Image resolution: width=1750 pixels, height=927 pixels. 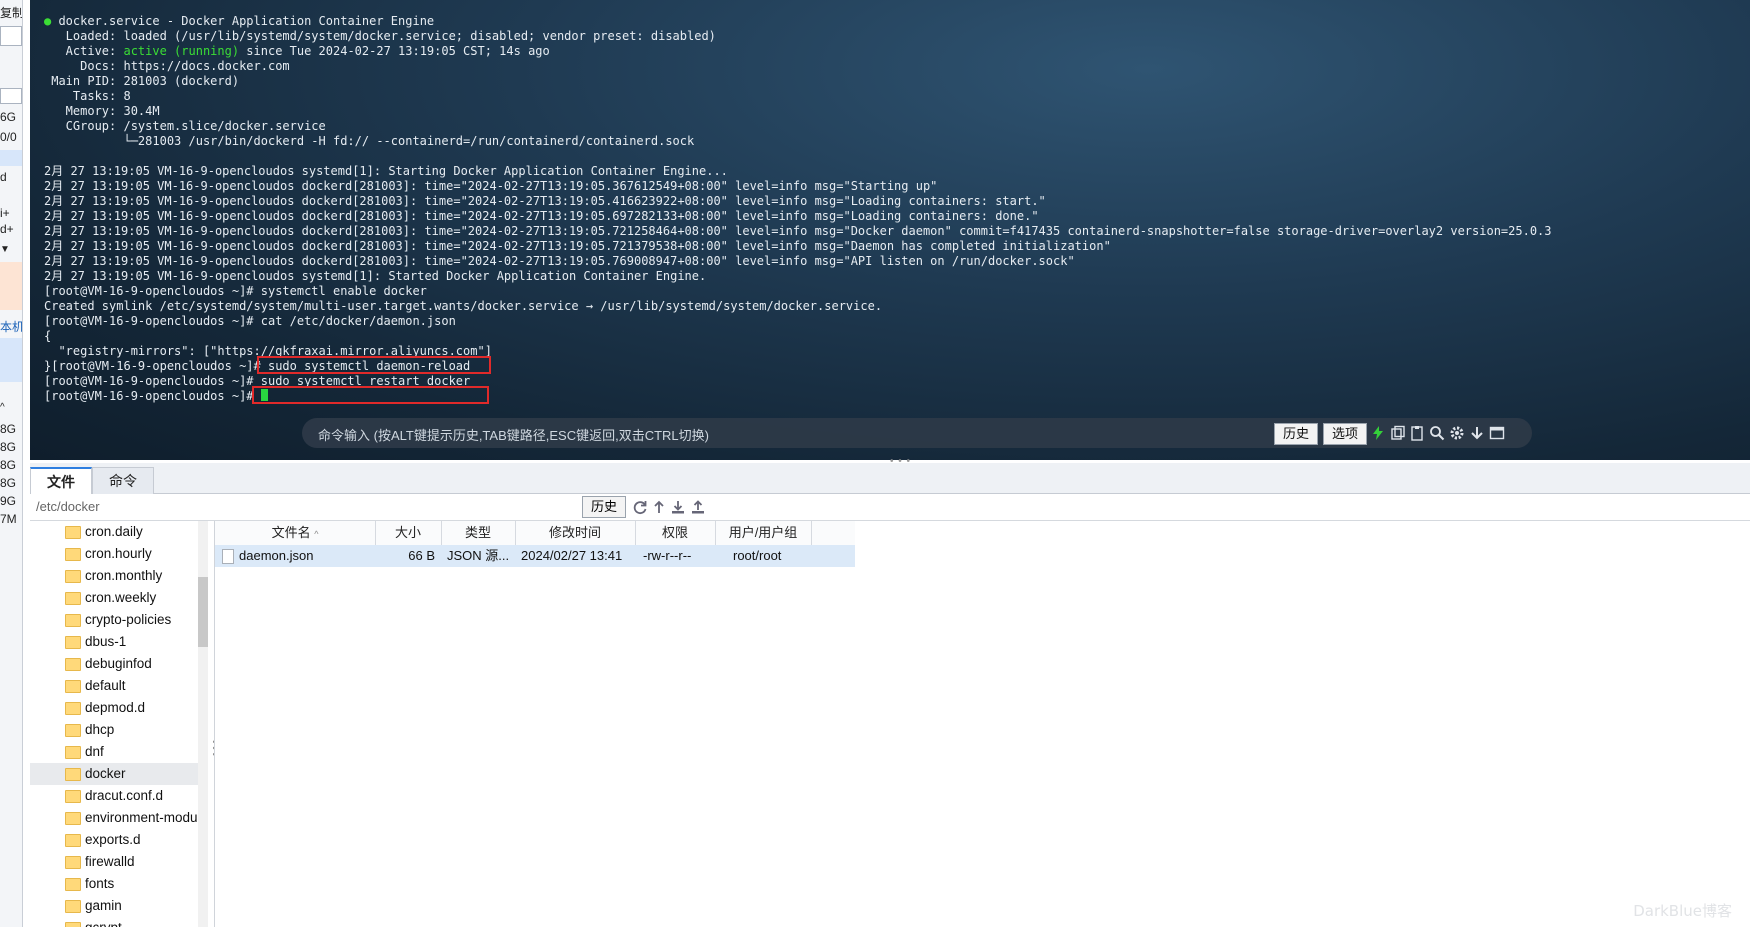 What do you see at coordinates (11, 249) in the screenshot?
I see `chevron-down-icon: ▼` at bounding box center [11, 249].